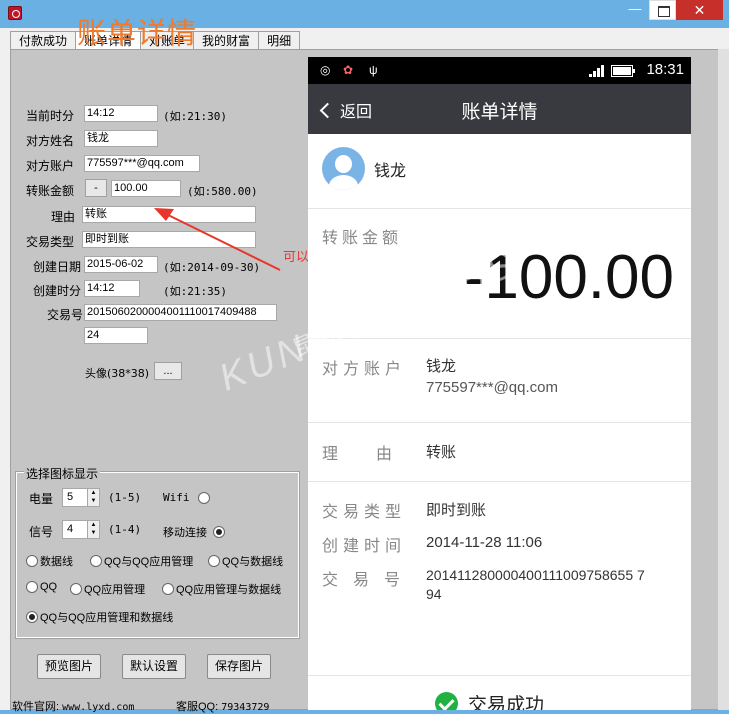 This screenshot has height=714, width=729. Describe the element at coordinates (149, 562) in the screenshot. I see `option-label: QQ与QQ应用管理` at that location.